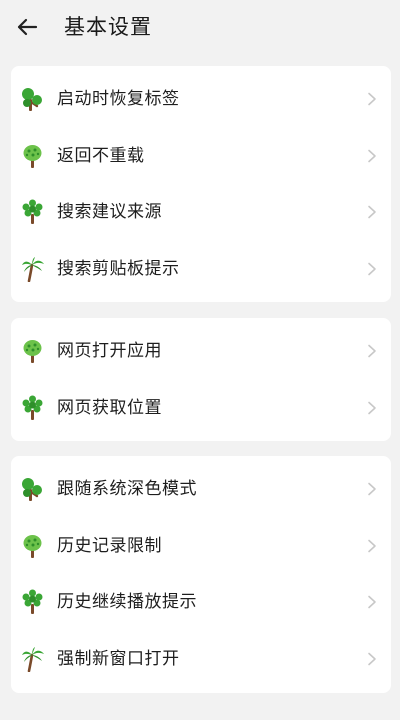 Image resolution: width=400 pixels, height=720 pixels. What do you see at coordinates (109, 407) in the screenshot?
I see `setting-label: 网页获取位置` at bounding box center [109, 407].